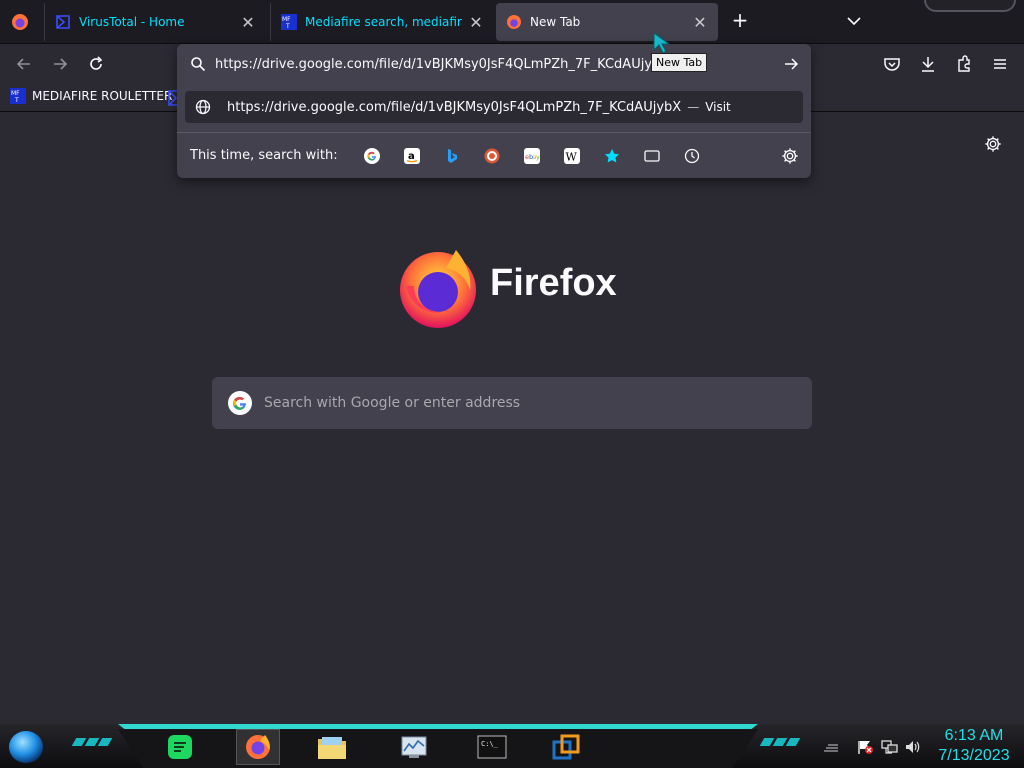  Describe the element at coordinates (1000, 64) in the screenshot. I see `hamburger-menu-icon` at that location.